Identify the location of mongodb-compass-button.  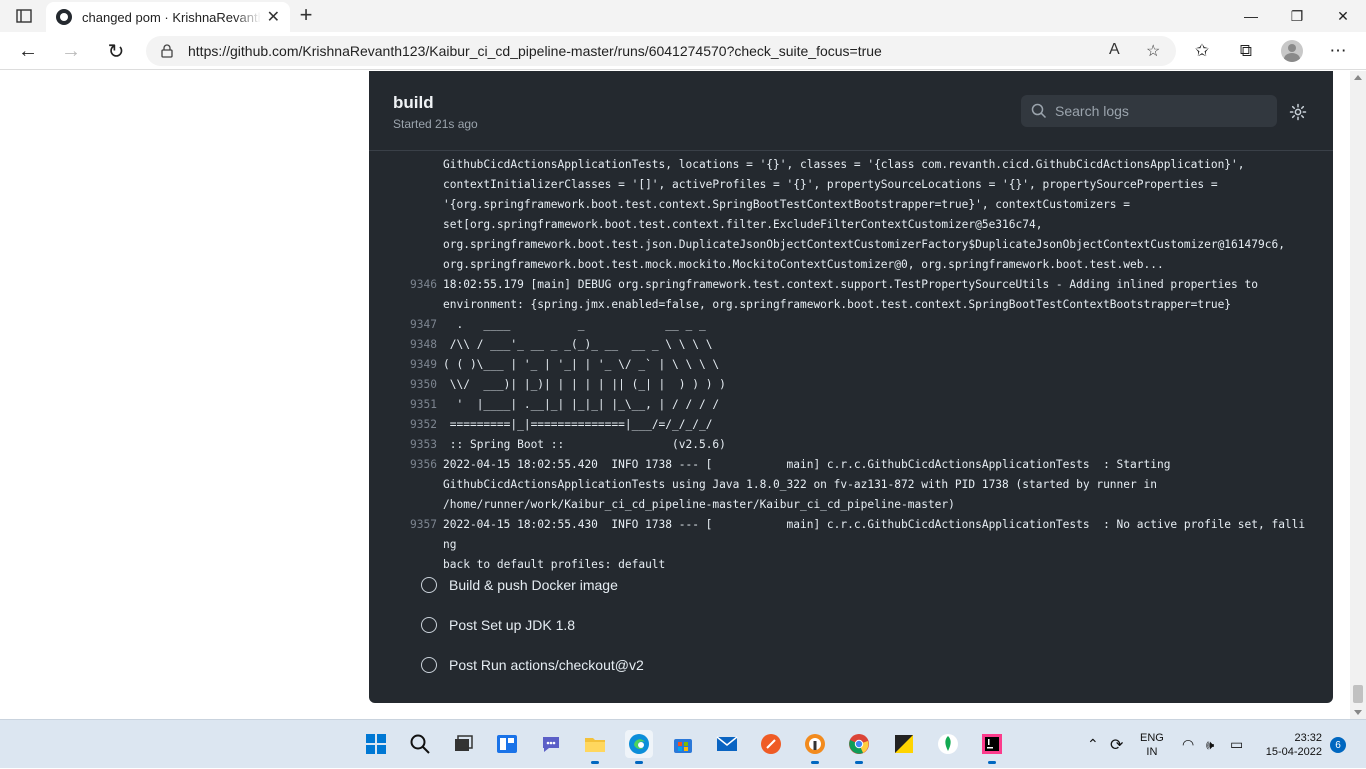
(948, 744).